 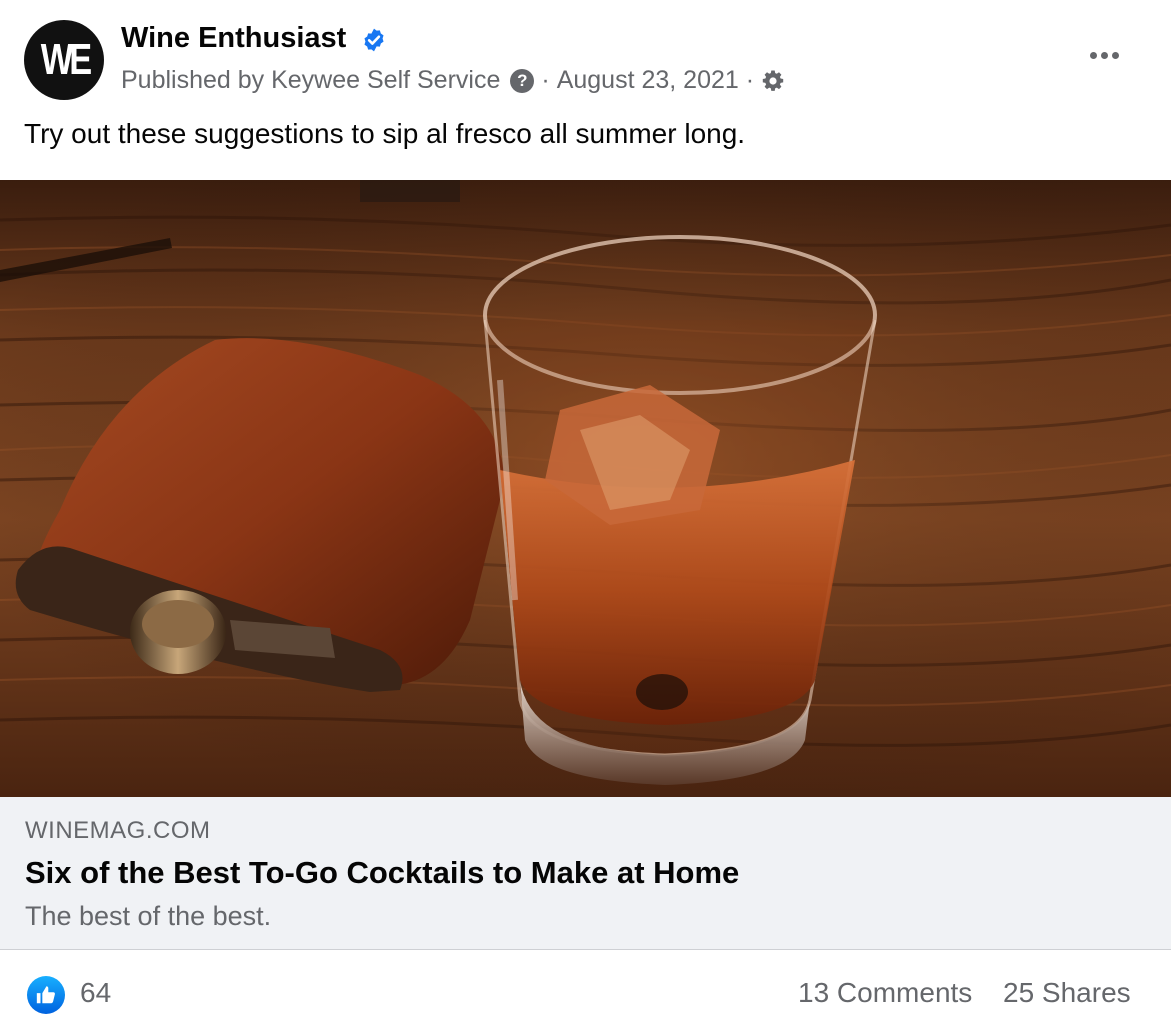 I want to click on page-name-link: Wine Enthusiast, so click(x=233, y=38).